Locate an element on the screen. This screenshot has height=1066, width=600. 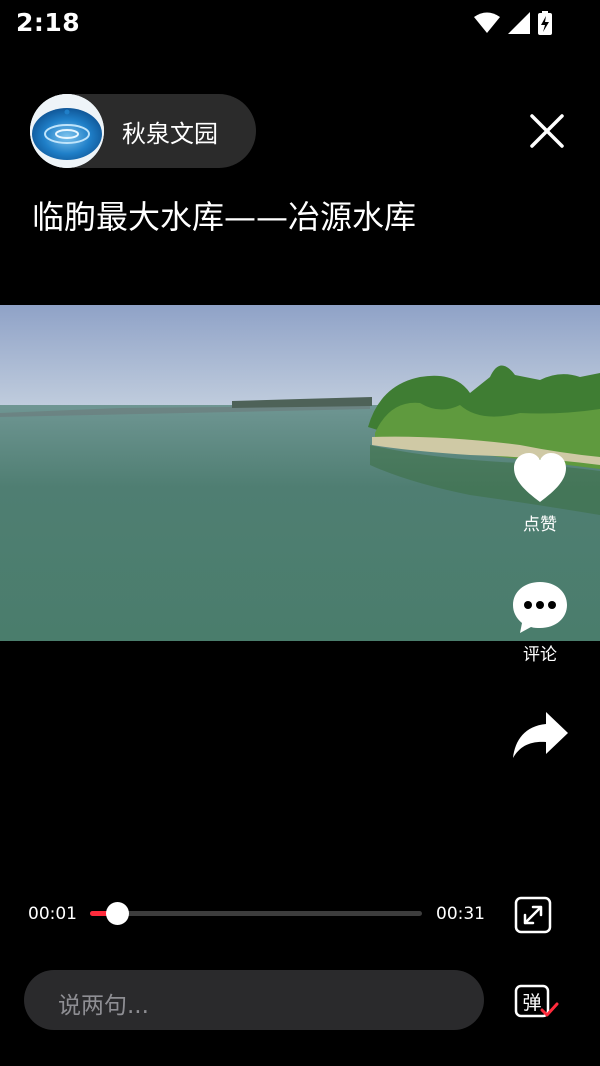
author-name: 秋泉文园 is located at coordinates (170, 131).